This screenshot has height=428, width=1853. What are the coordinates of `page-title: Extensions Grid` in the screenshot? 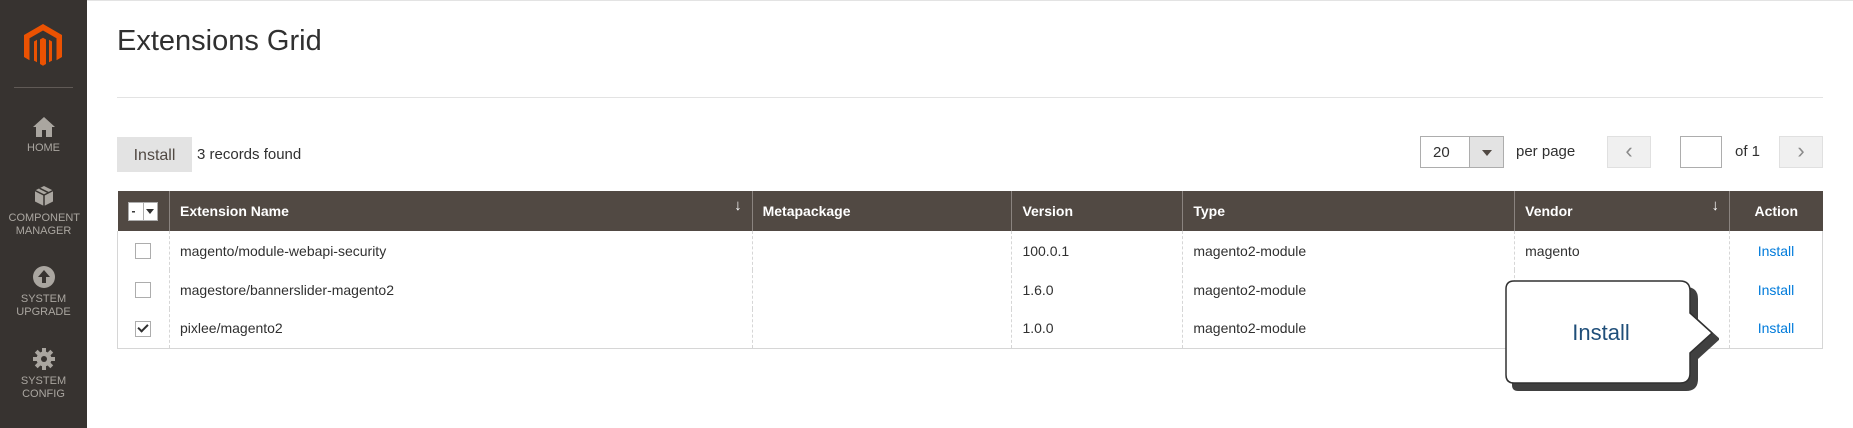 It's located at (219, 41).